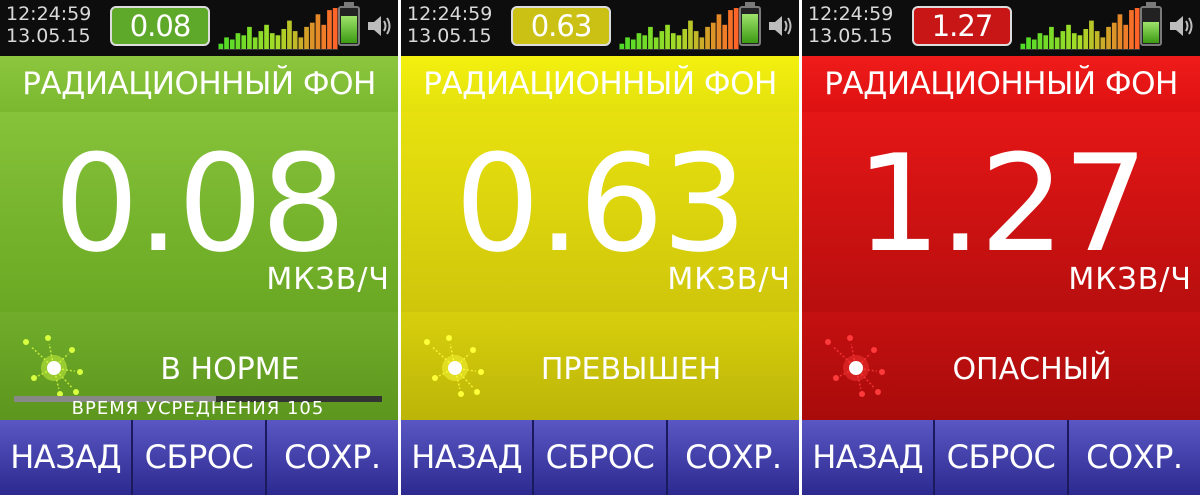  What do you see at coordinates (49, 14) in the screenshot?
I see `time: 12:24:59` at bounding box center [49, 14].